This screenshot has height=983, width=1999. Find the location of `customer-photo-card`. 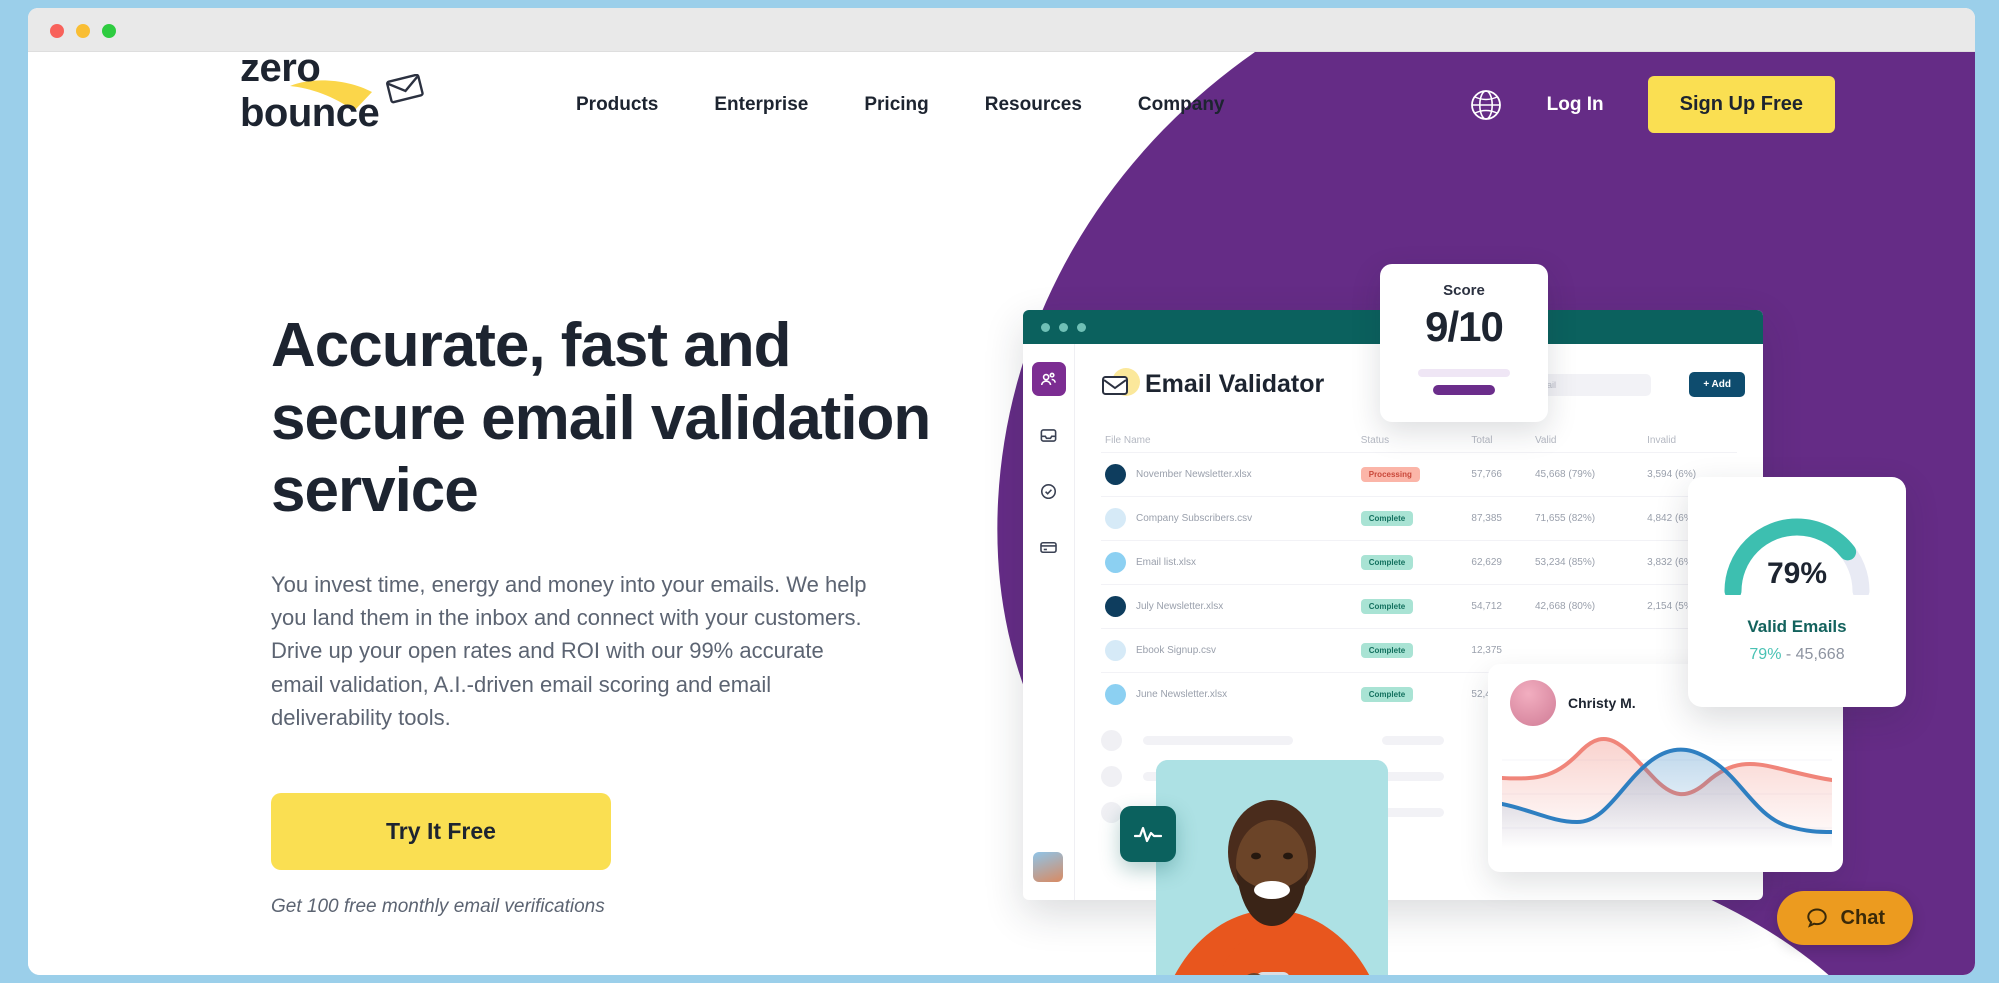

customer-photo-card is located at coordinates (1272, 867).